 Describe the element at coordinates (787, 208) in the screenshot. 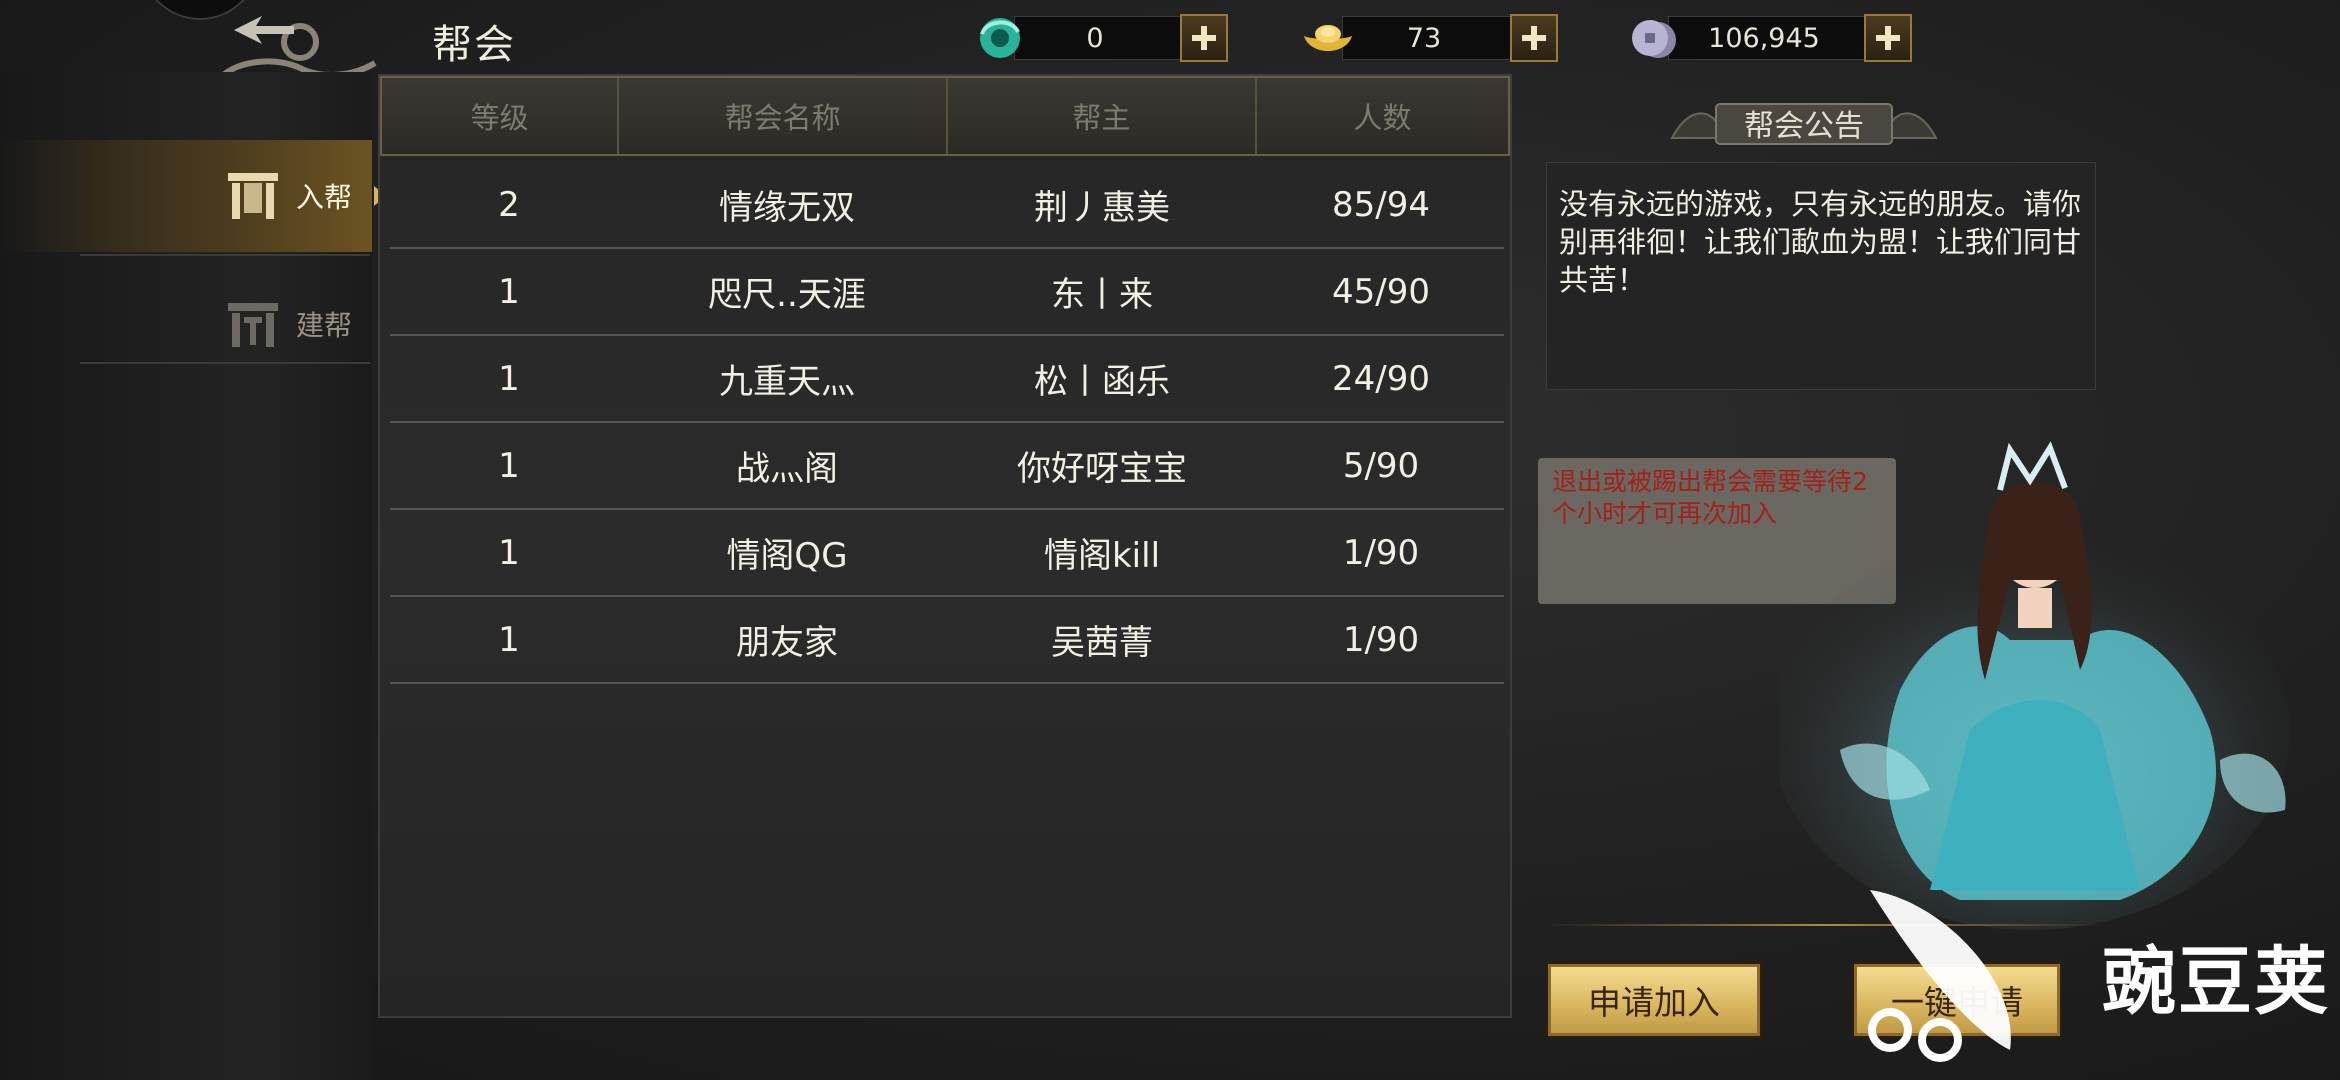

I see `guild-name: 情缘无双` at that location.